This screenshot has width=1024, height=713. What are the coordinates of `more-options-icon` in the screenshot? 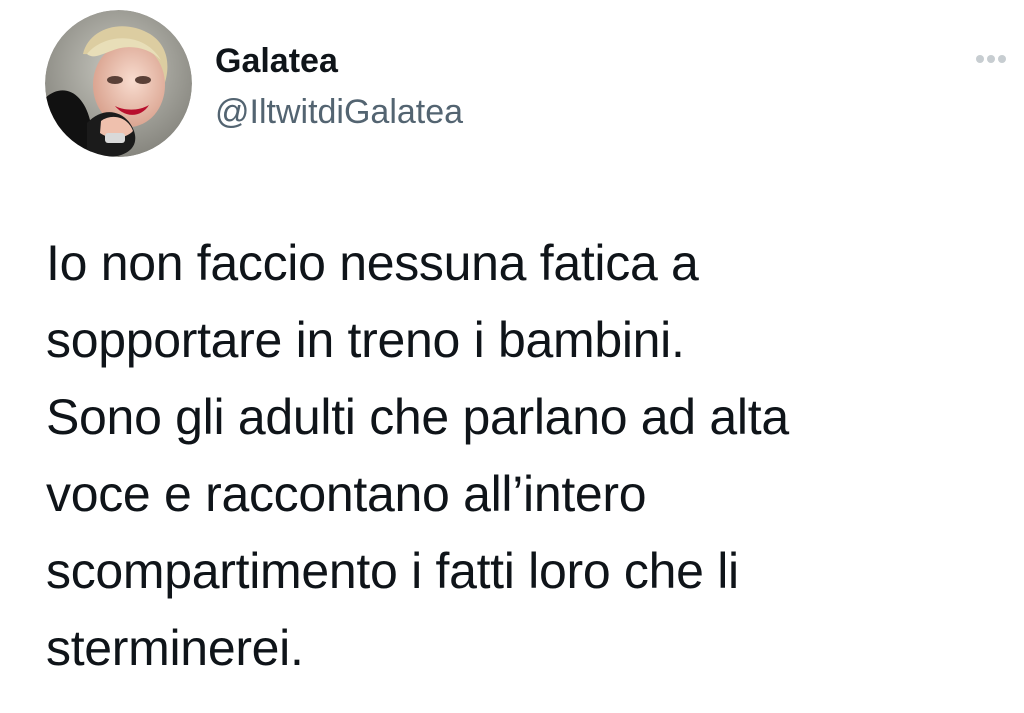 It's located at (991, 59).